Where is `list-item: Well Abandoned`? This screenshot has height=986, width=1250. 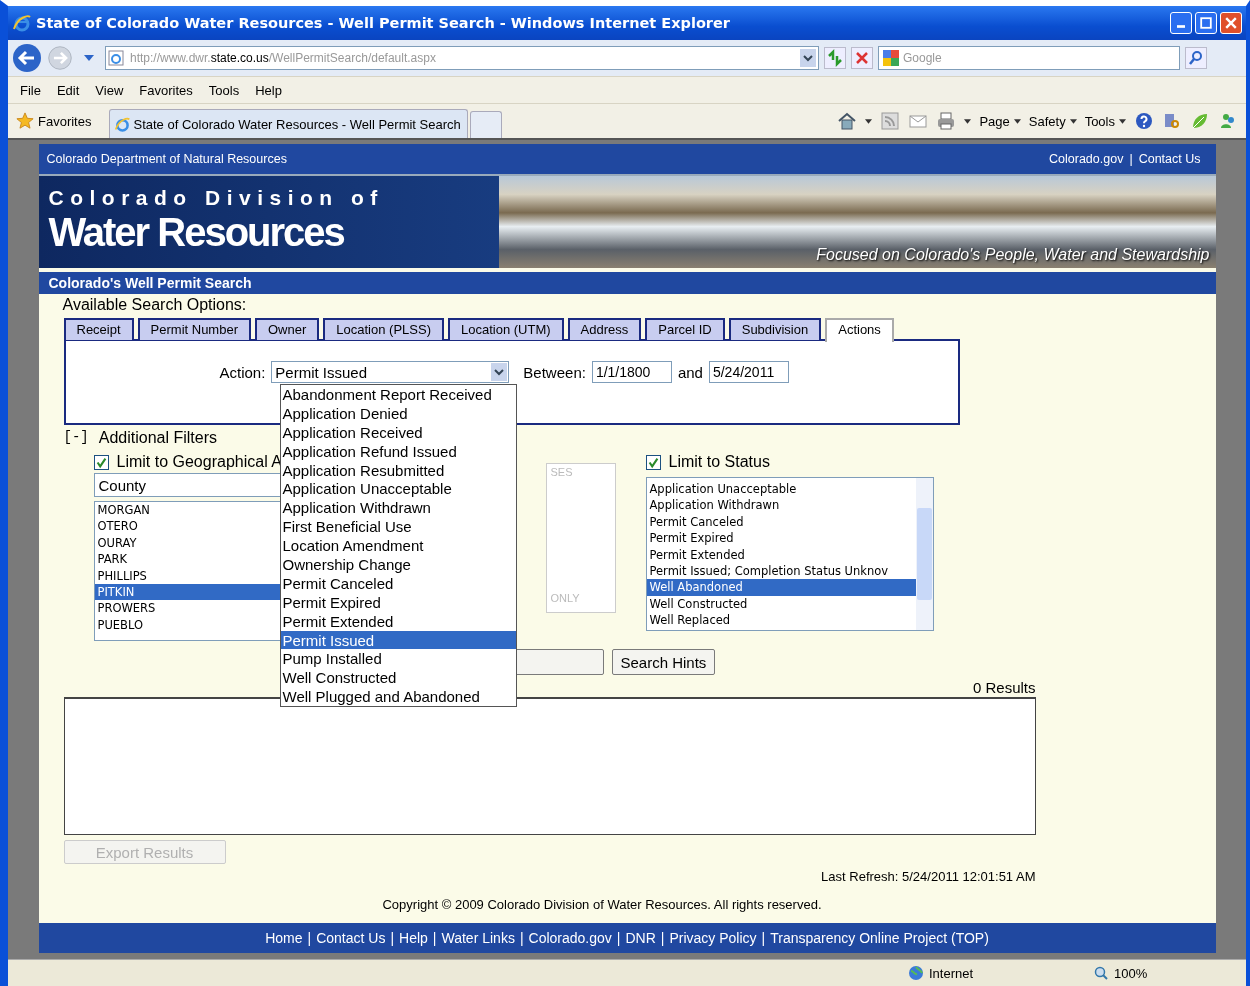 list-item: Well Abandoned is located at coordinates (781, 587).